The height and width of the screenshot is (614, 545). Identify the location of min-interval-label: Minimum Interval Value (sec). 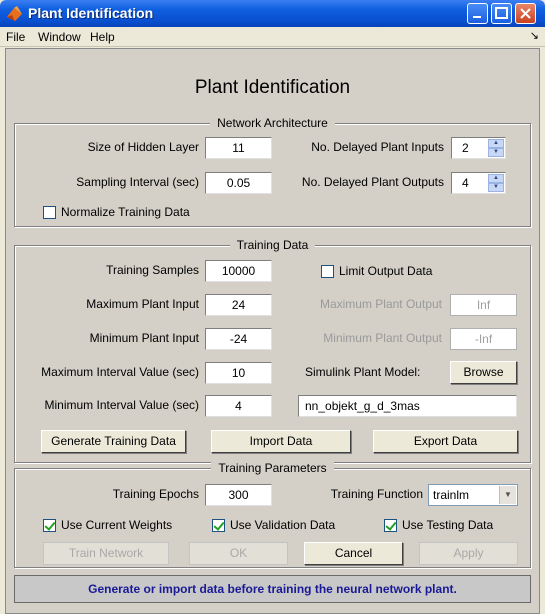
(122, 405).